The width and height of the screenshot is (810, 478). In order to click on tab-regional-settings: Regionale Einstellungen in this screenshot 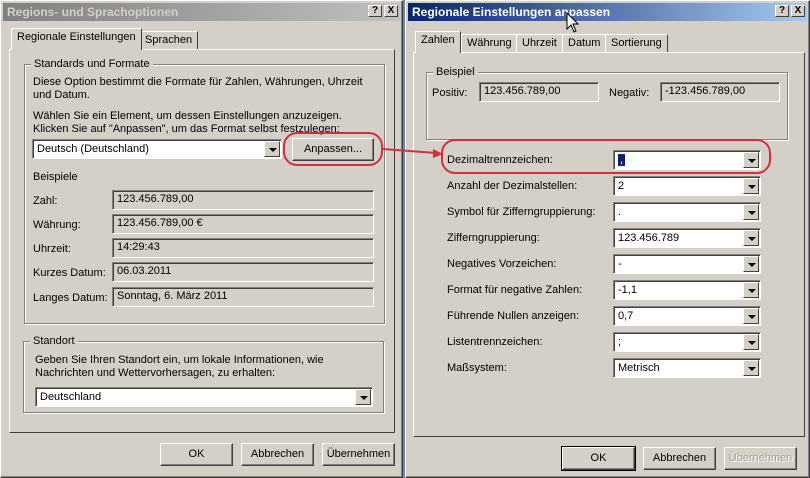, I will do `click(76, 39)`.